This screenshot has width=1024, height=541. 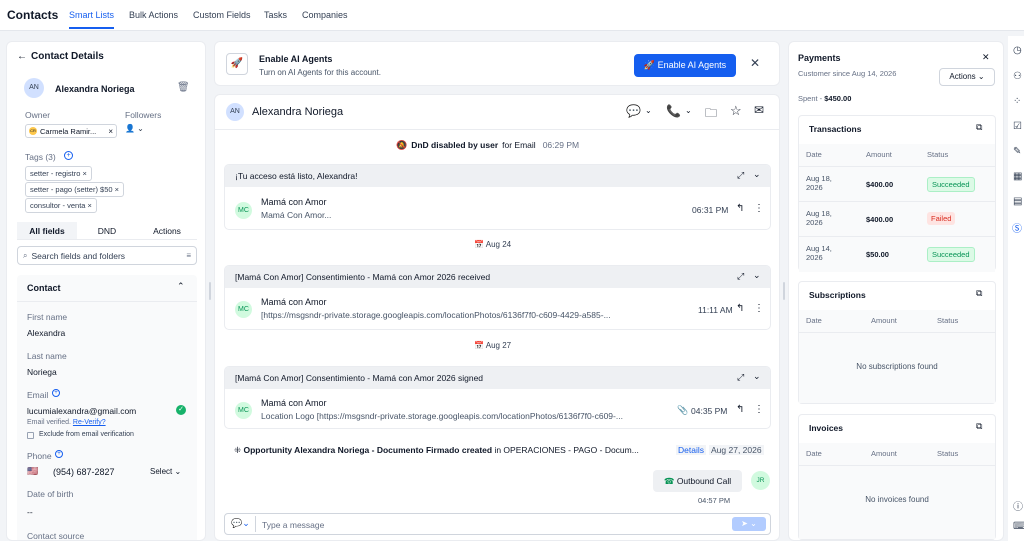 I want to click on search-input: Search fields and folders, so click(x=78, y=256).